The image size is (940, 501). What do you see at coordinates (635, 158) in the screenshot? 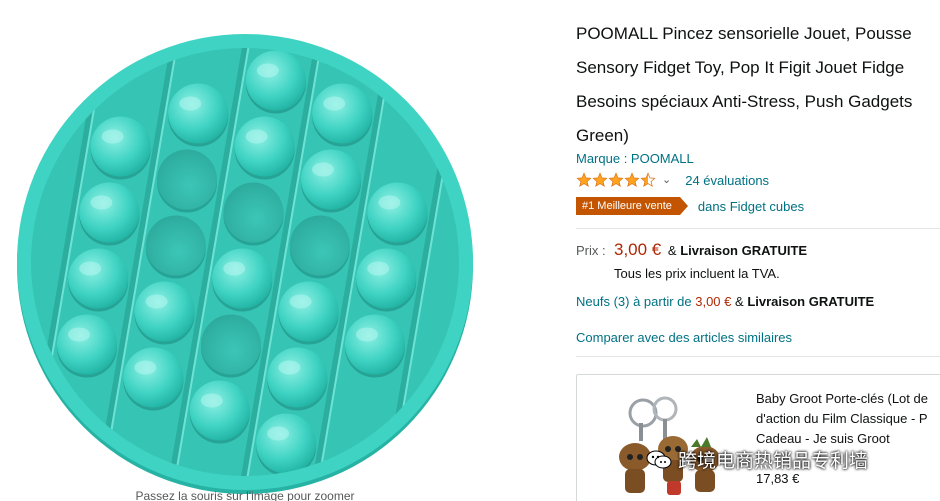
I see `brand-link: Marque : POOMALL` at bounding box center [635, 158].